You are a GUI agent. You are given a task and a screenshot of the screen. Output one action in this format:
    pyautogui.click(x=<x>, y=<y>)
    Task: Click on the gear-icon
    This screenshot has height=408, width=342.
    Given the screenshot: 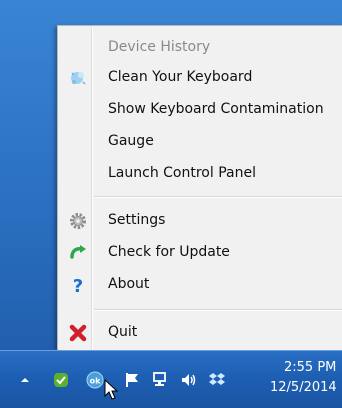 What is the action you would take?
    pyautogui.click(x=78, y=221)
    